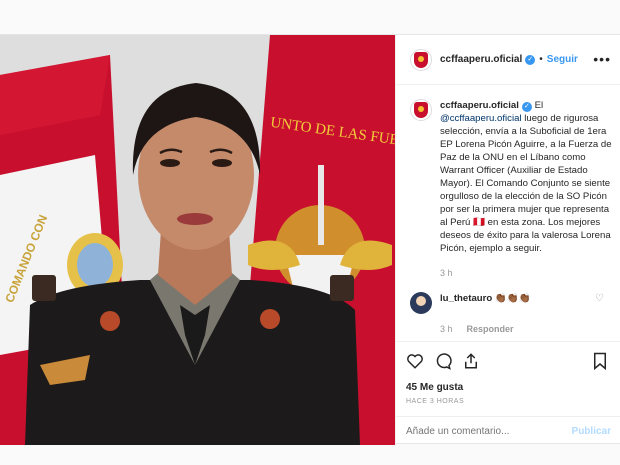 The width and height of the screenshot is (620, 465). I want to click on verified-badge-icon: ✓, so click(530, 59).